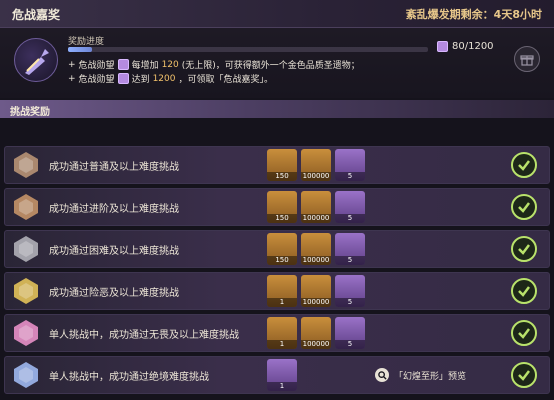 The height and width of the screenshot is (400, 554). I want to click on preview-button: 「幻煌至形」预览, so click(420, 375).